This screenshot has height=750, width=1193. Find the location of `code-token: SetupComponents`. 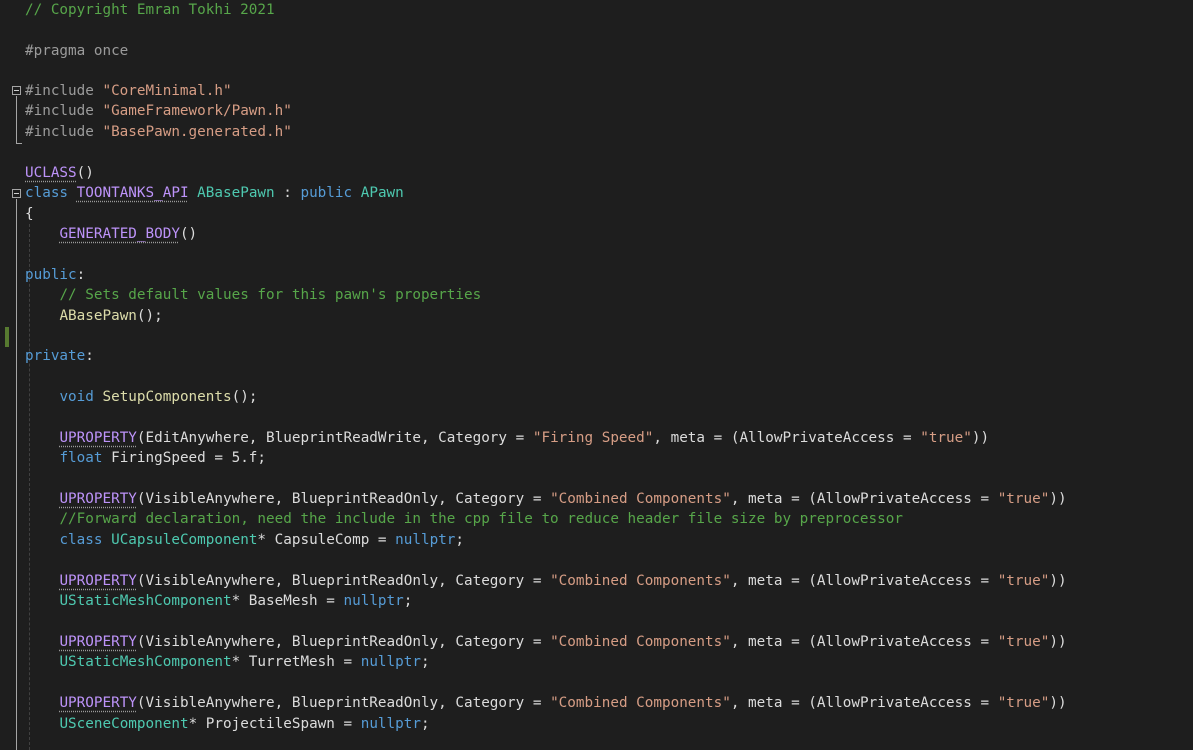

code-token: SetupComponents is located at coordinates (167, 397).